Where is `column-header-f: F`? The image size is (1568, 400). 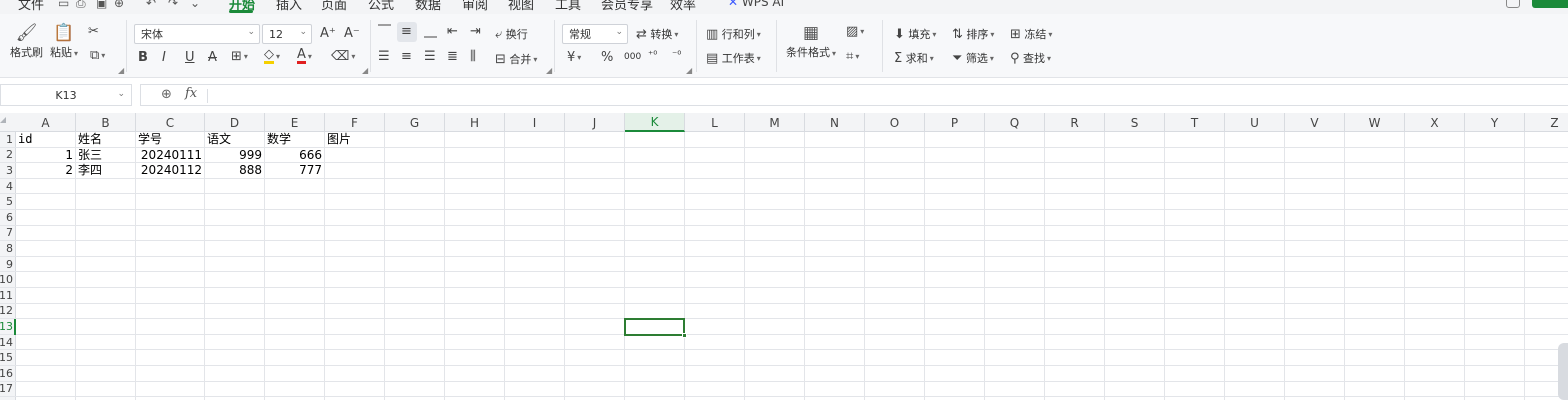
column-header-f: F is located at coordinates (355, 122).